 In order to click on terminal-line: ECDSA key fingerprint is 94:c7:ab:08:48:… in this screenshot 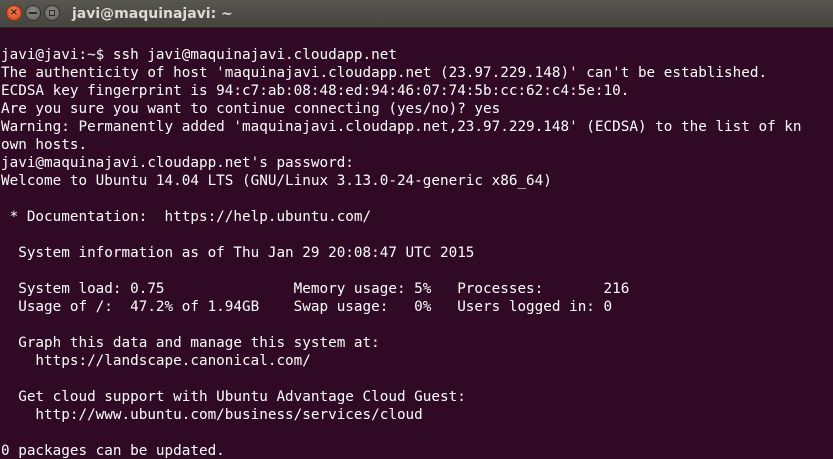, I will do `click(315, 91)`.